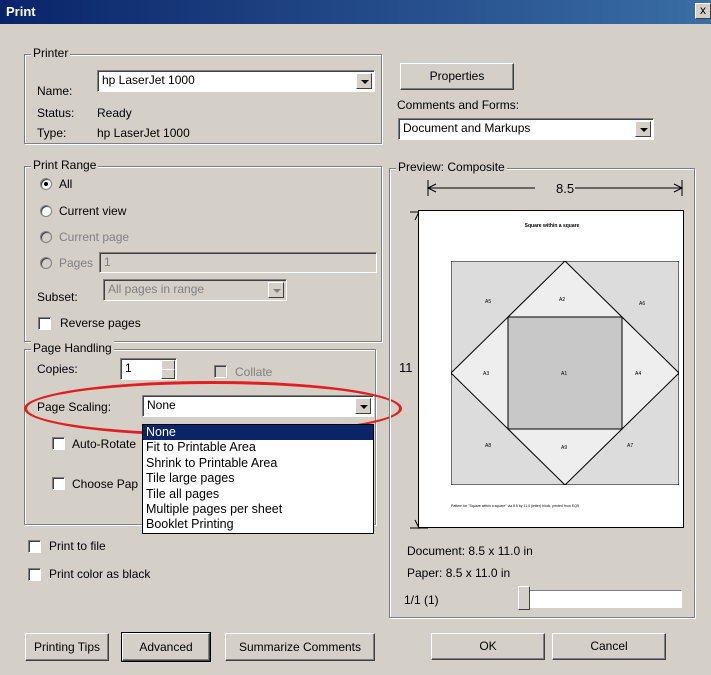 This screenshot has width=711, height=675. I want to click on properties-button: Properties, so click(457, 76).